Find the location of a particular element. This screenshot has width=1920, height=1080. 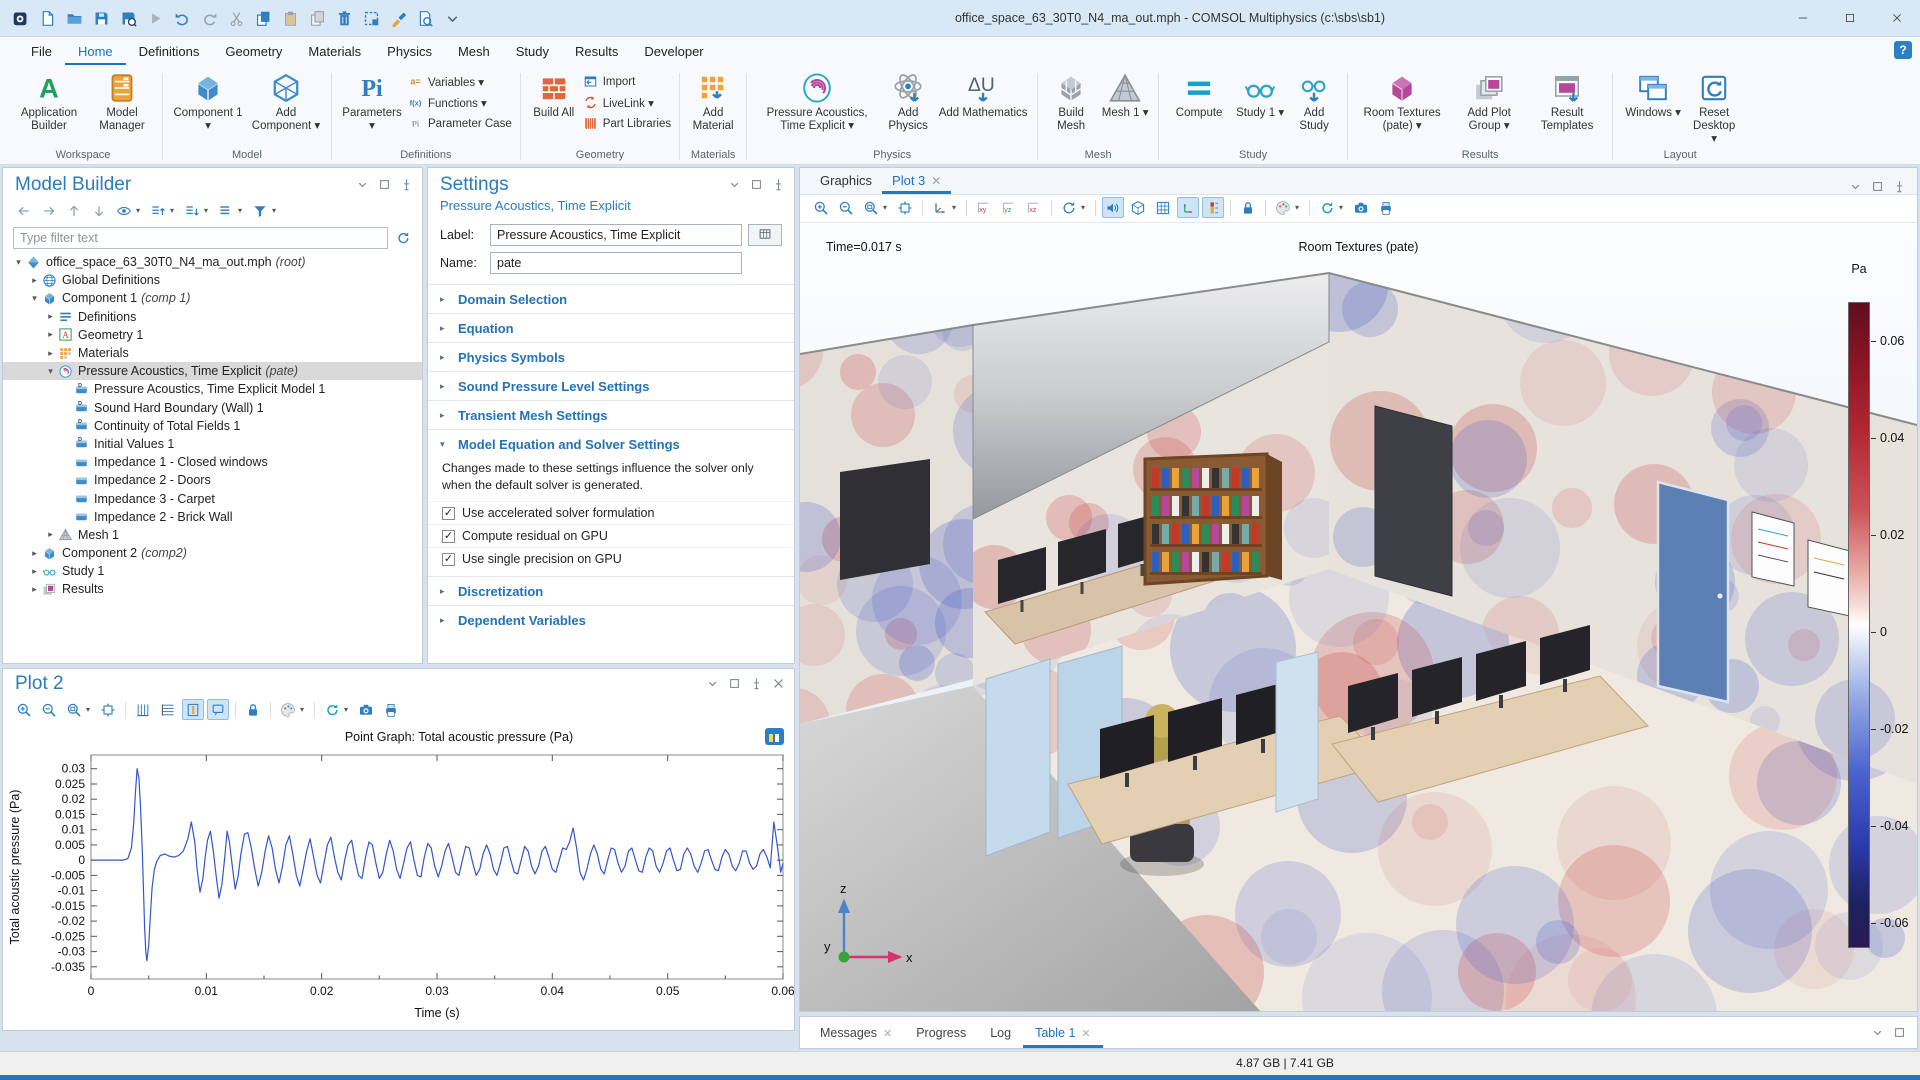

tree-item: ▾ Pressure Acoustics, Time Explicit (pate) is located at coordinates (212, 371).